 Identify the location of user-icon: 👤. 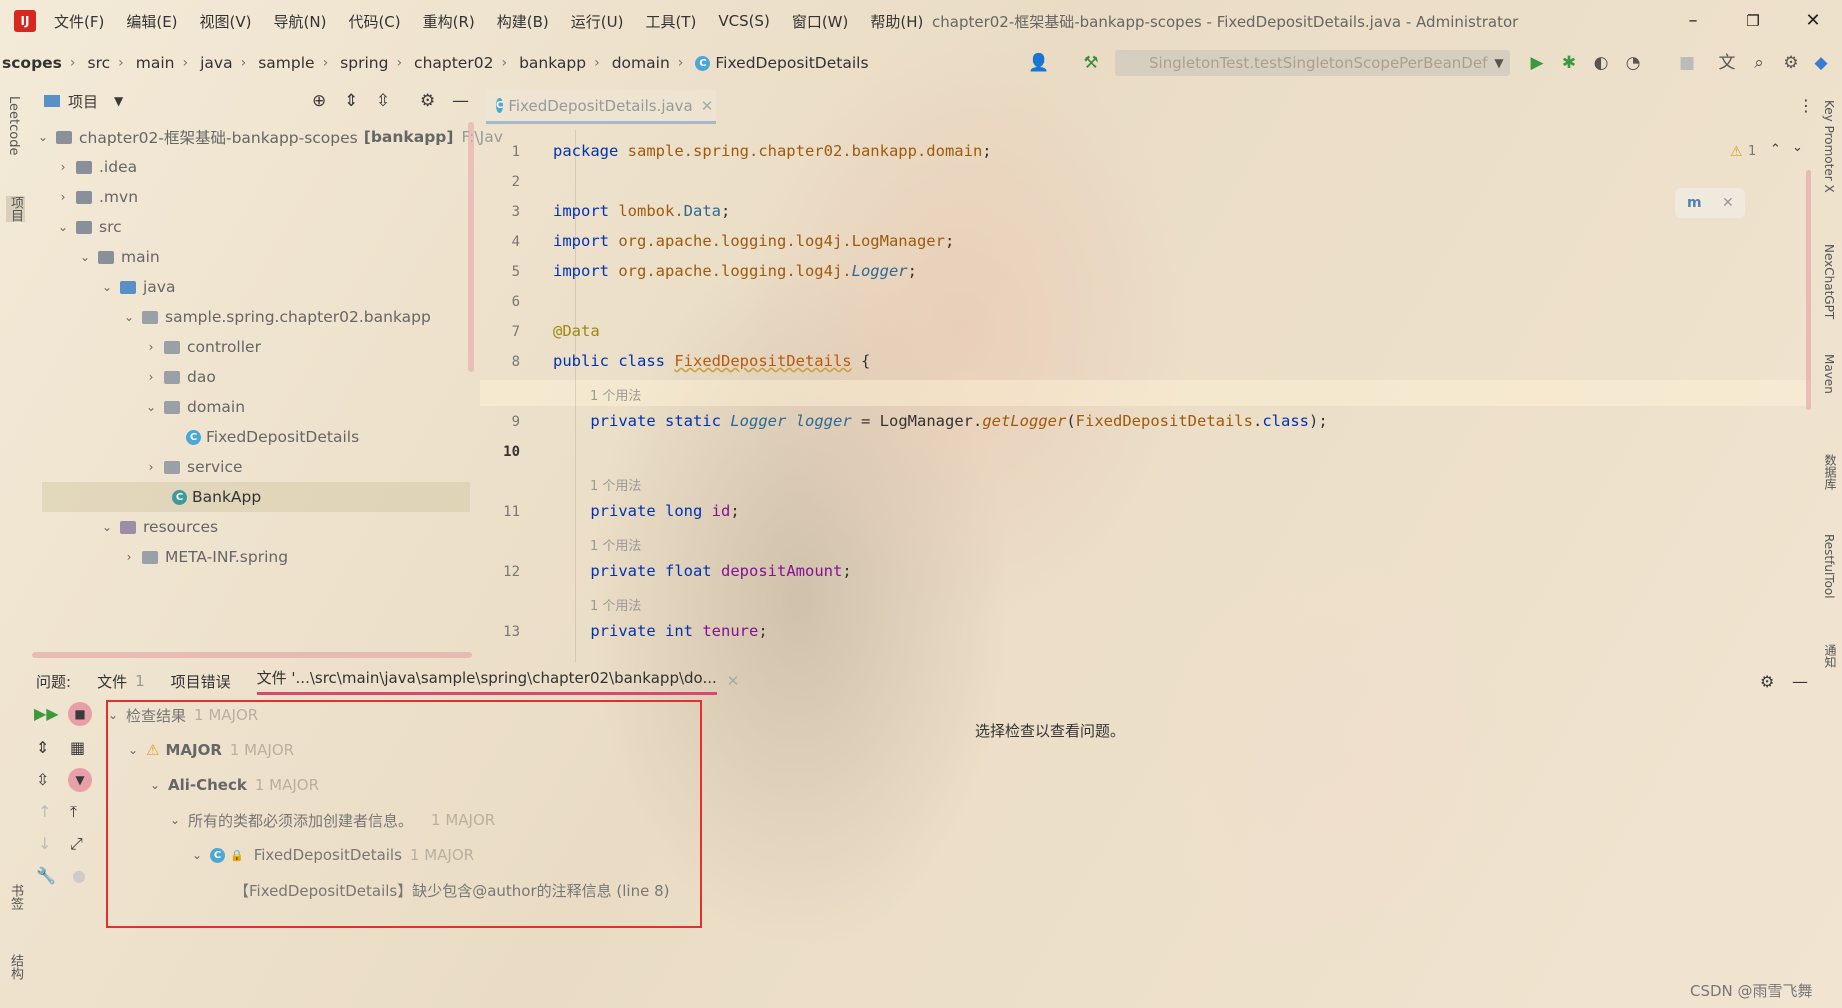
(1039, 63).